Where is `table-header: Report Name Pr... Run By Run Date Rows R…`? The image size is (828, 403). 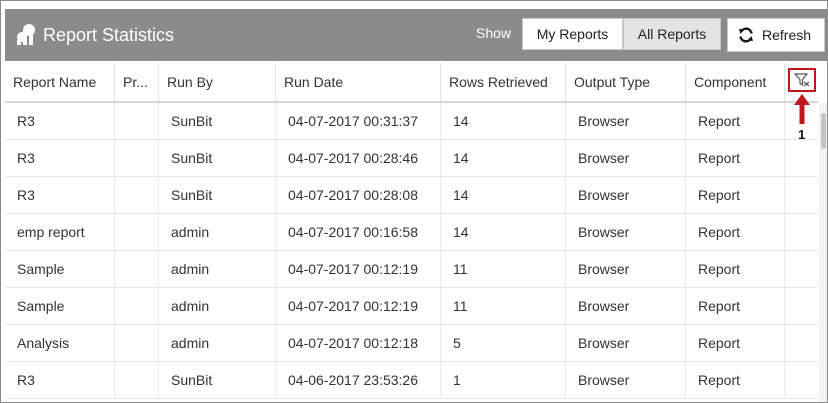 table-header: Report Name Pr... Run By Run Date Rows R… is located at coordinates (411, 83).